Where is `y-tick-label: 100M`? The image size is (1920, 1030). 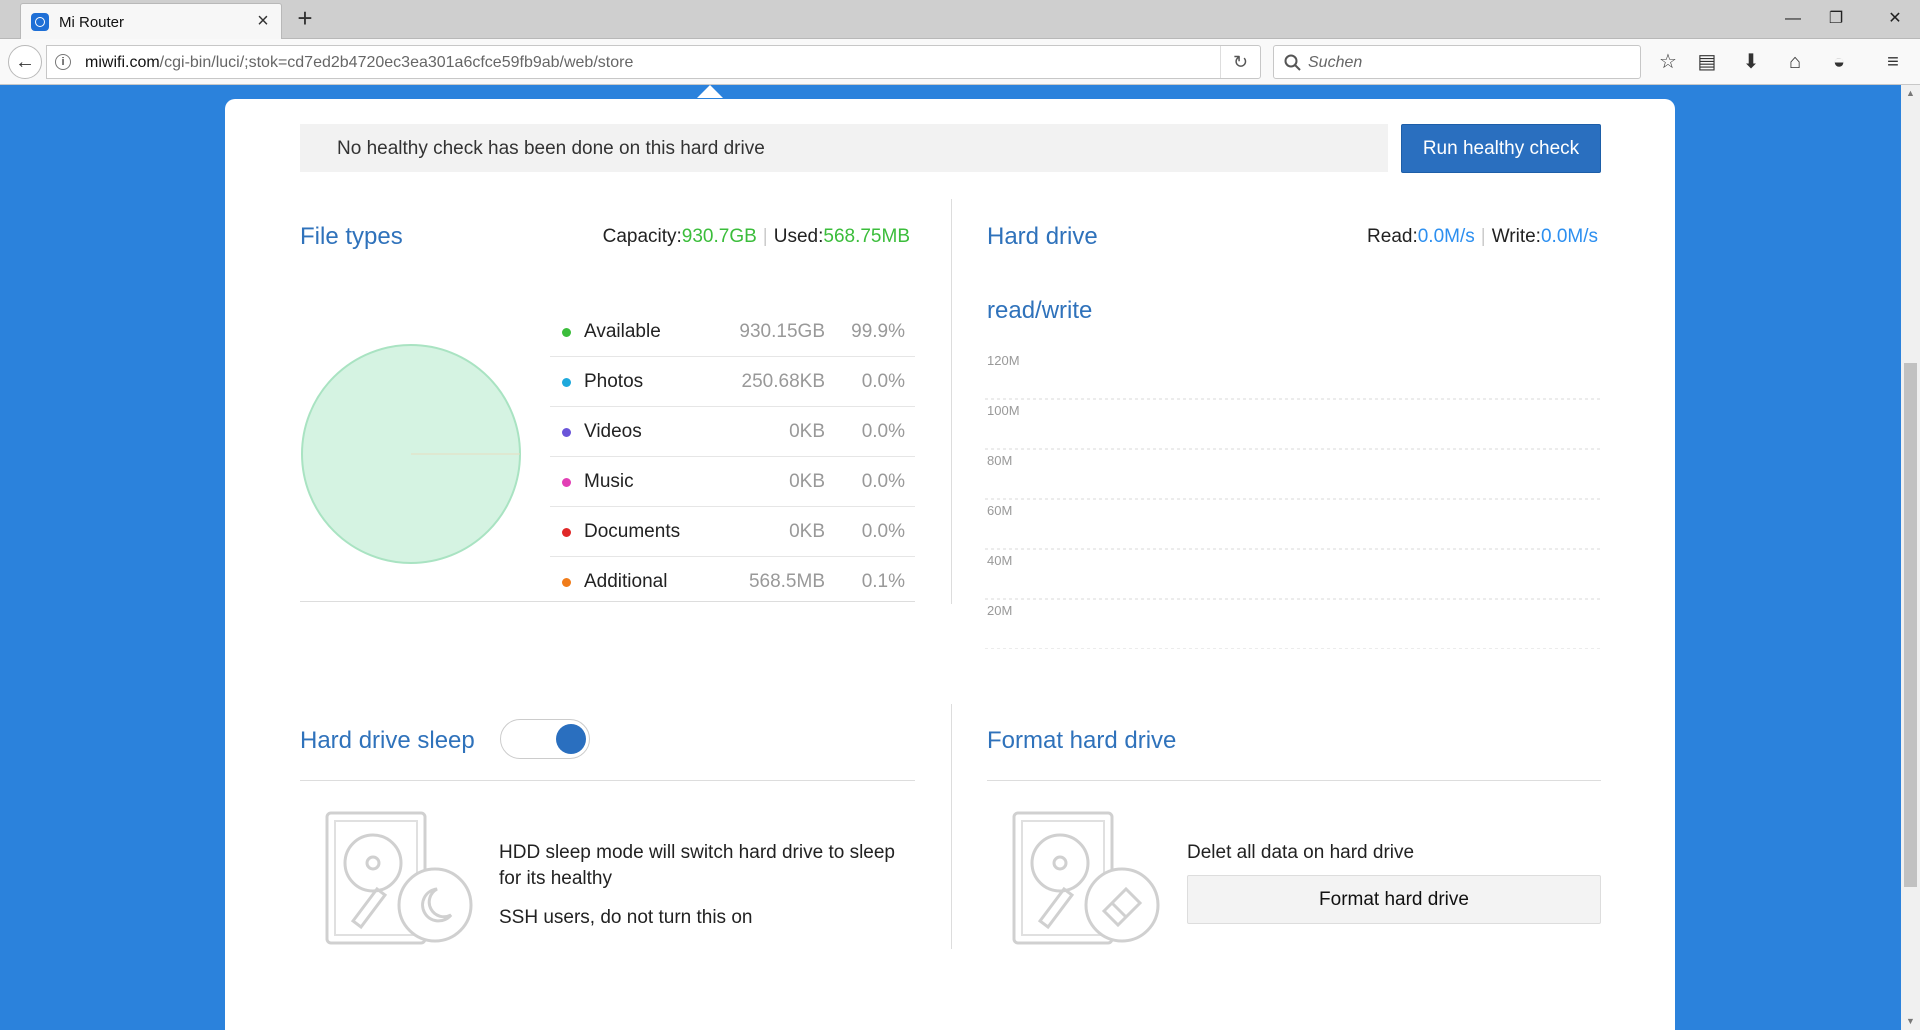 y-tick-label: 100M is located at coordinates (1003, 410).